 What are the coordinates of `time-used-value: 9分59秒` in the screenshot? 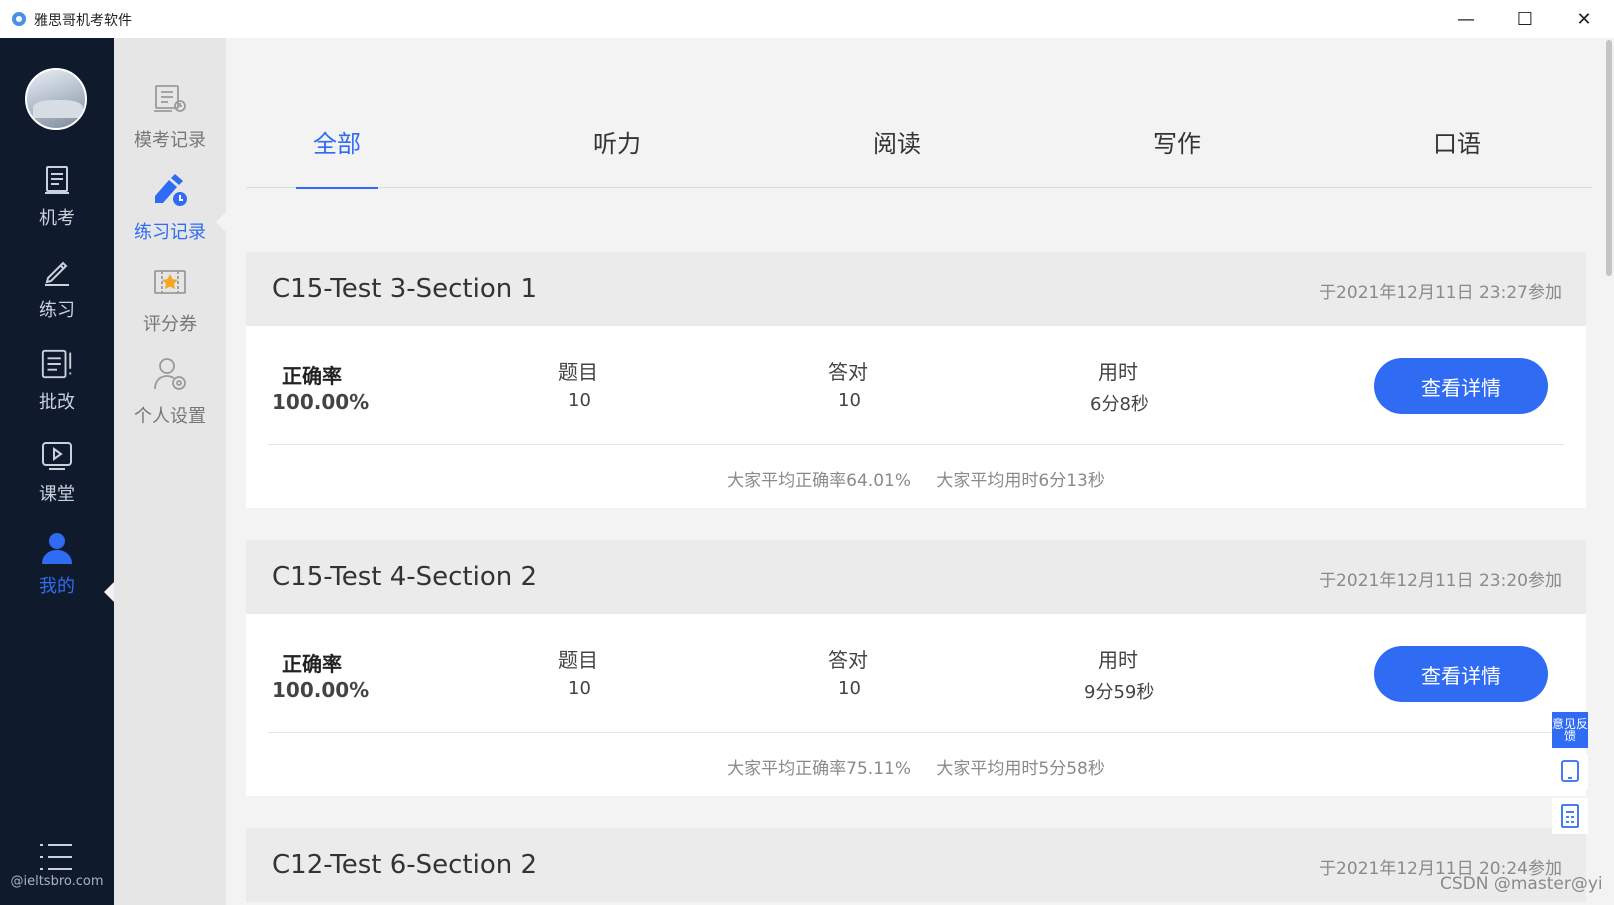 It's located at (1119, 692).